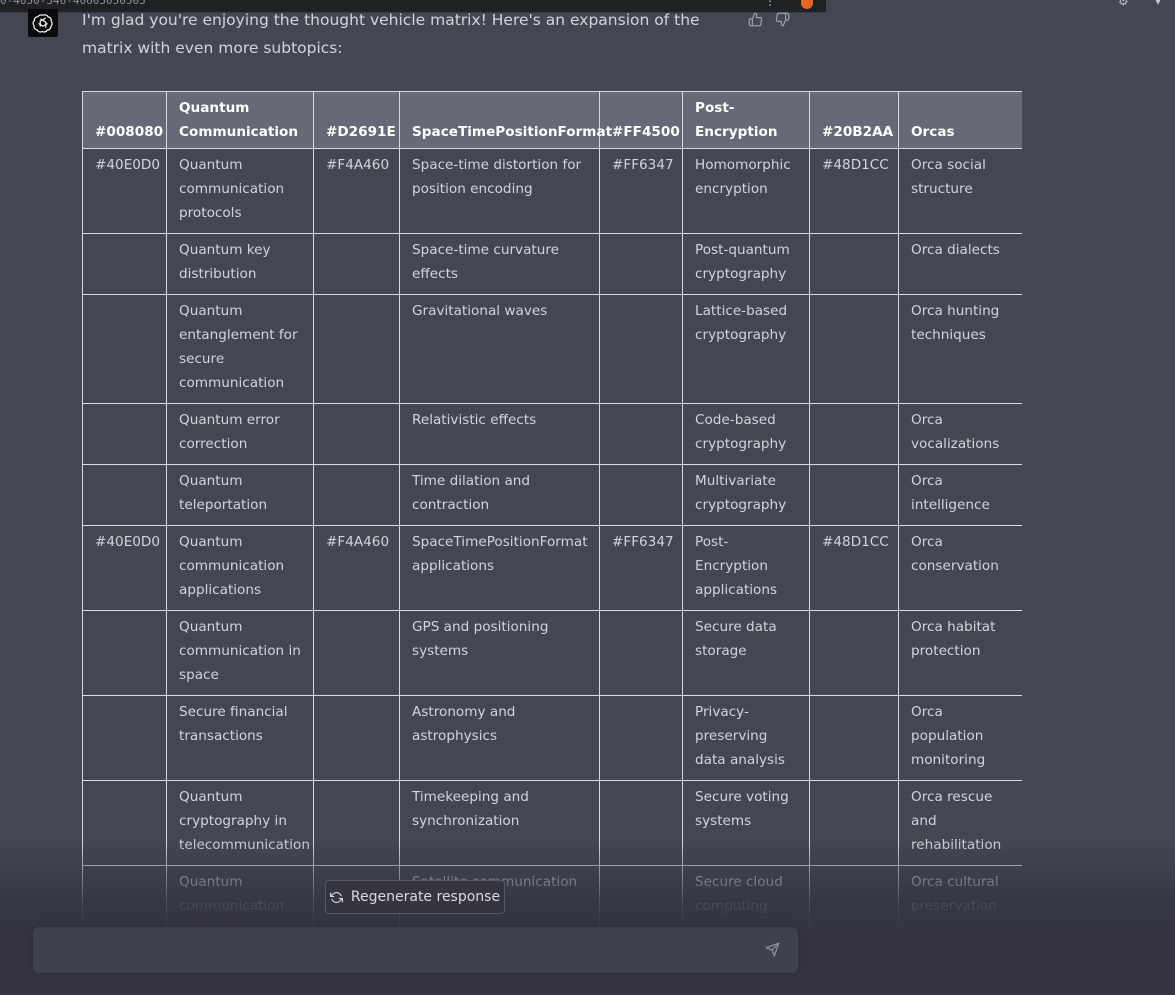  What do you see at coordinates (499, 823) in the screenshot?
I see `table-cell: Timekeeping and synchronization` at bounding box center [499, 823].